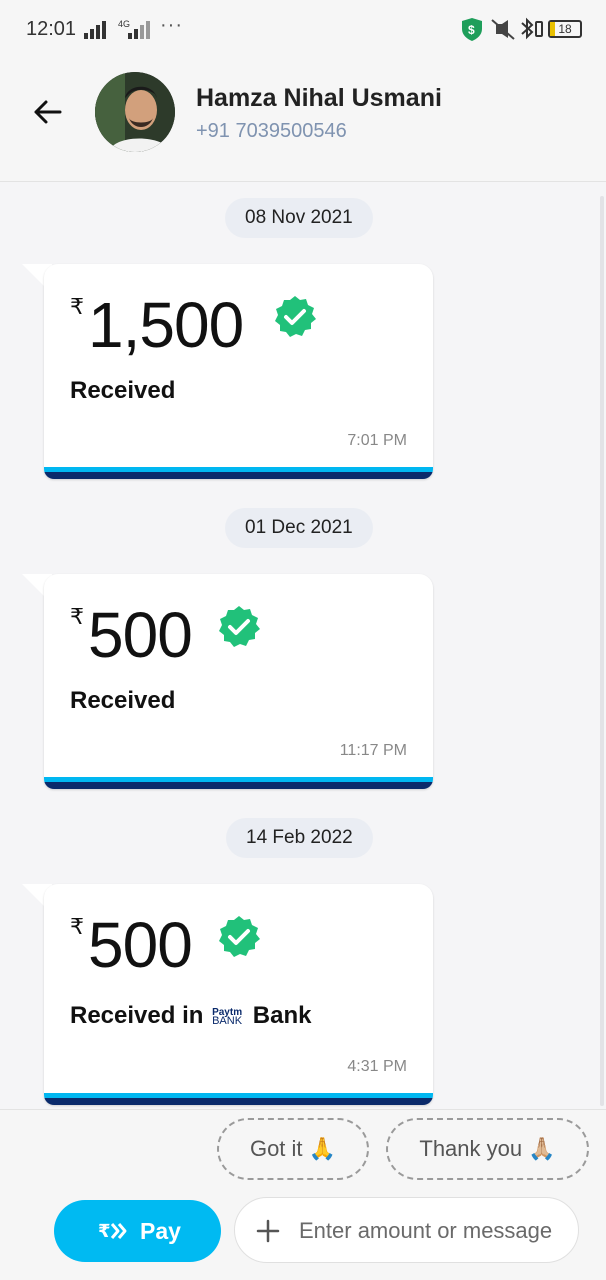 Image resolution: width=606 pixels, height=1280 pixels. What do you see at coordinates (171, 25) in the screenshot?
I see `more-notifications-icon: ···` at bounding box center [171, 25].